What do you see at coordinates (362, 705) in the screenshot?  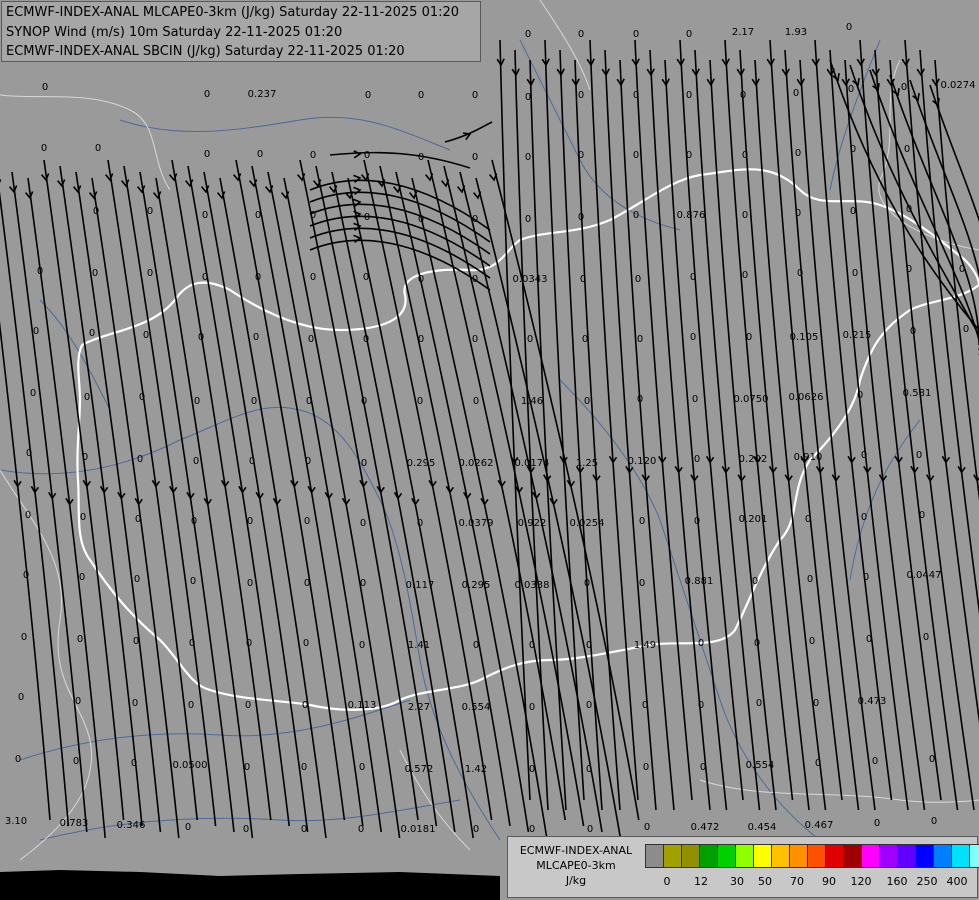 I see `station-value: 0.113` at bounding box center [362, 705].